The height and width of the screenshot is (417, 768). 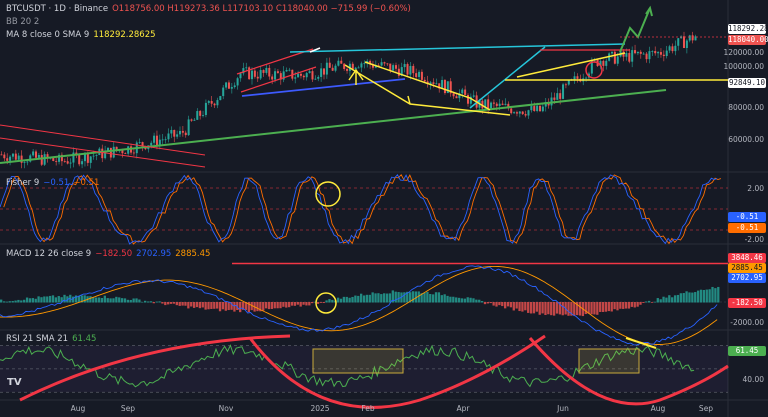 I want to click on macd-hist-value: −182.50, so click(x=114, y=254).